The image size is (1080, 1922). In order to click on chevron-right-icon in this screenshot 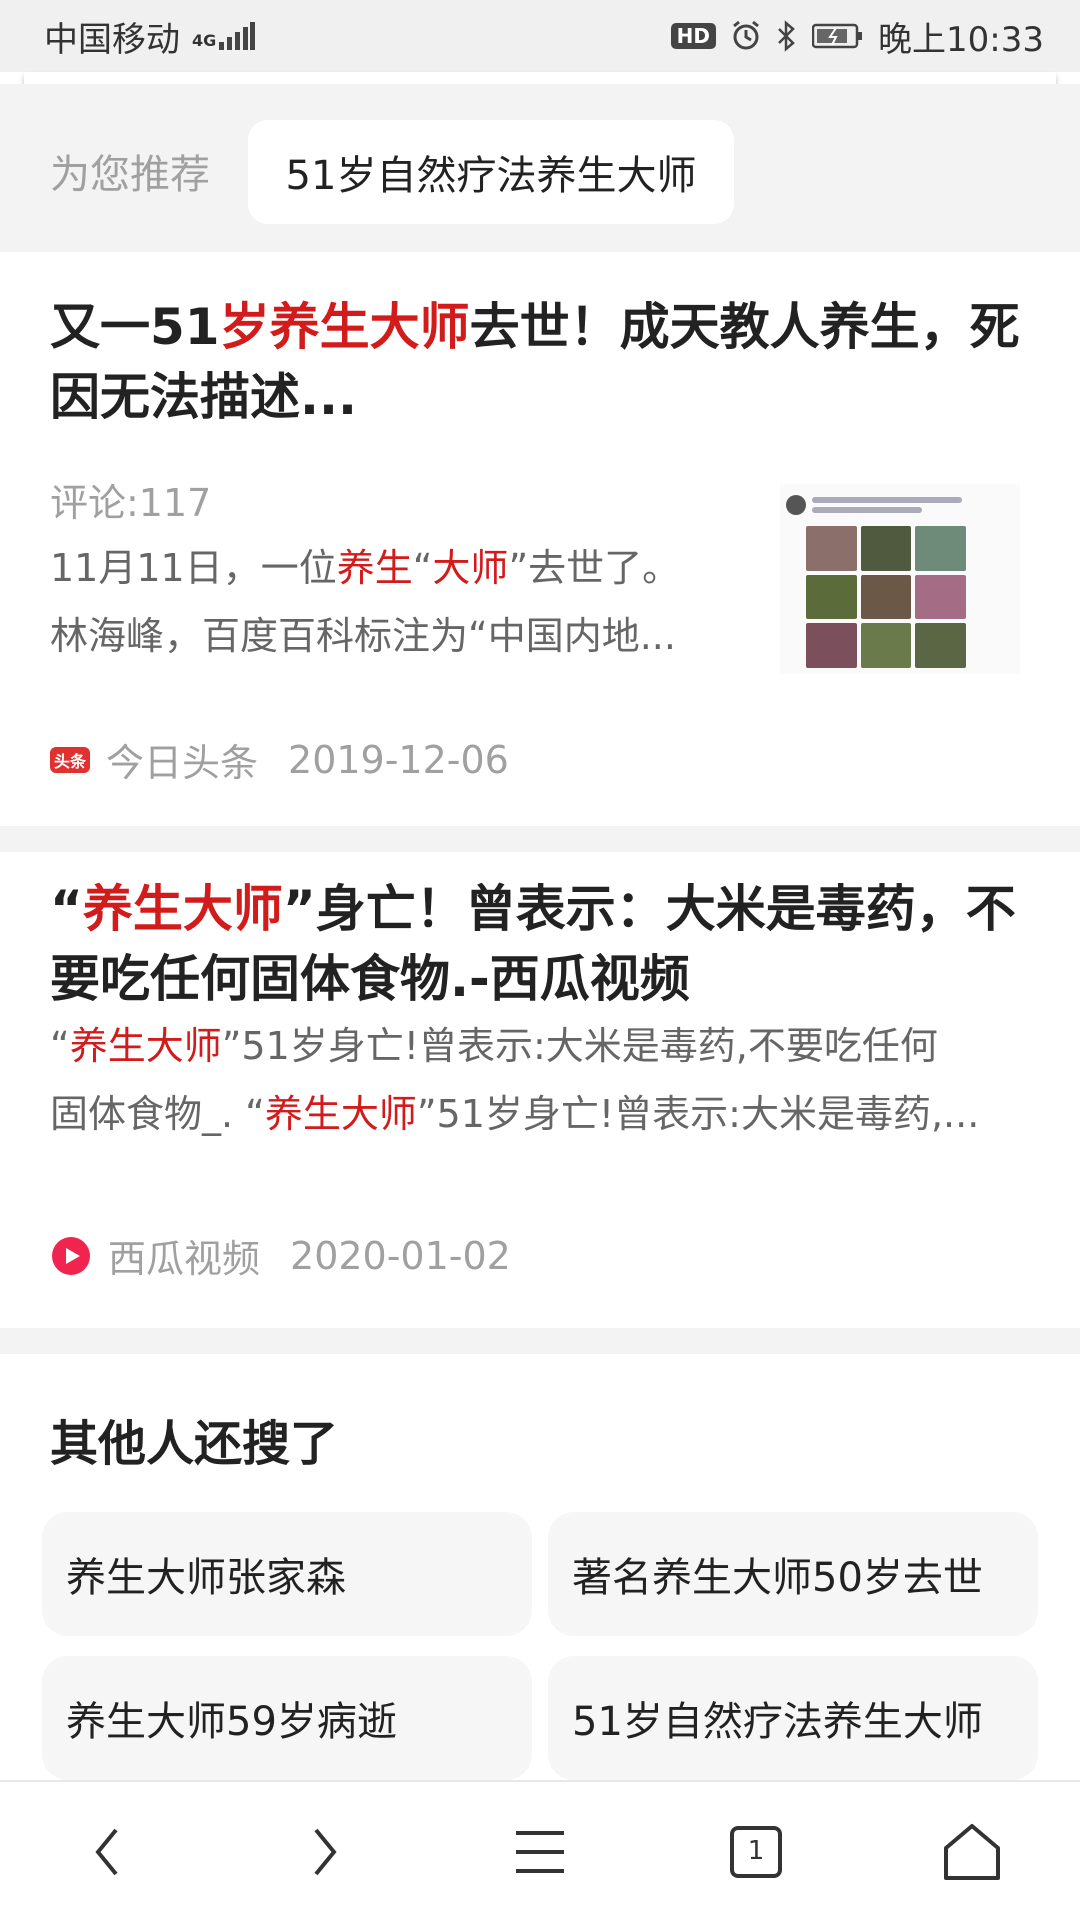, I will do `click(325, 1852)`.